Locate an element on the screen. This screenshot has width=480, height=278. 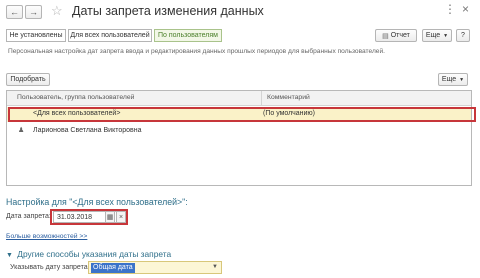
help-button: ? is located at coordinates (463, 35).